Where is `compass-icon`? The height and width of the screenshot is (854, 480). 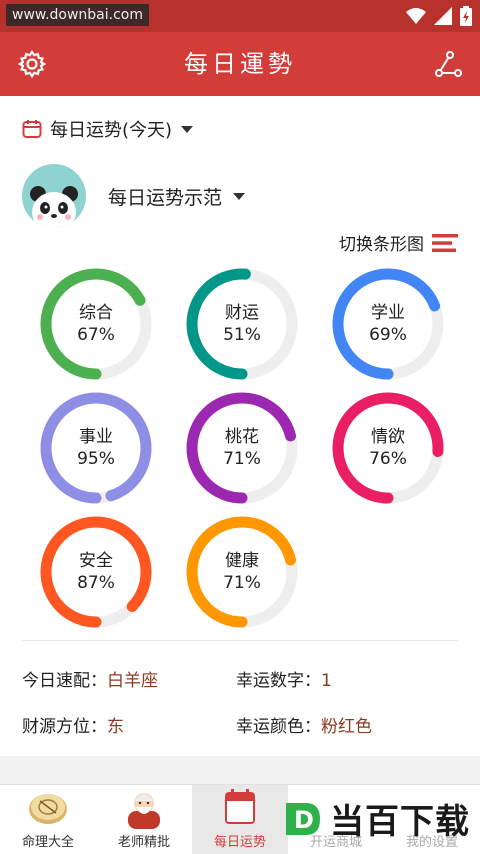 compass-icon is located at coordinates (48, 809).